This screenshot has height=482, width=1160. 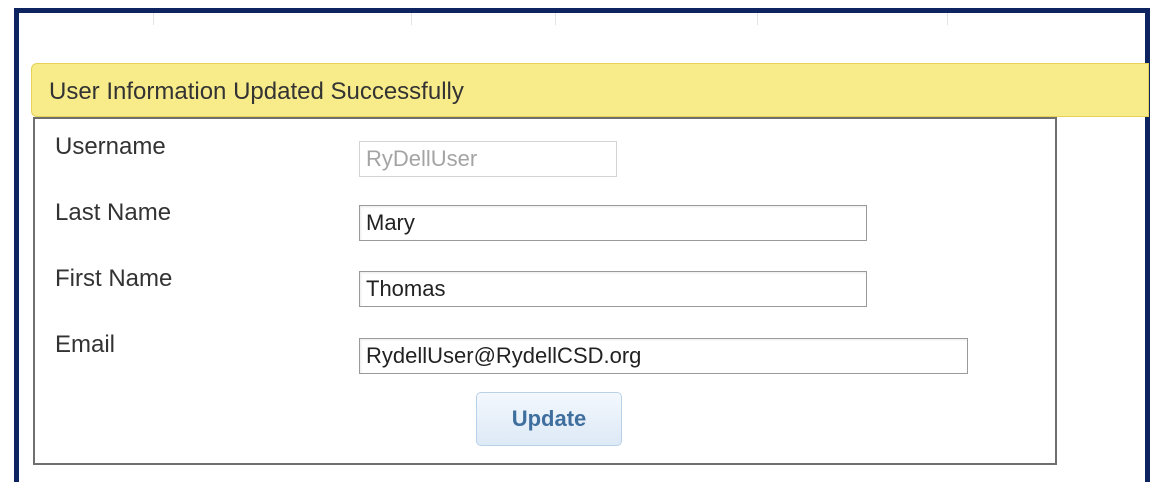 What do you see at coordinates (663, 356) in the screenshot?
I see `email-field: RydellUser@RydellCSD.org` at bounding box center [663, 356].